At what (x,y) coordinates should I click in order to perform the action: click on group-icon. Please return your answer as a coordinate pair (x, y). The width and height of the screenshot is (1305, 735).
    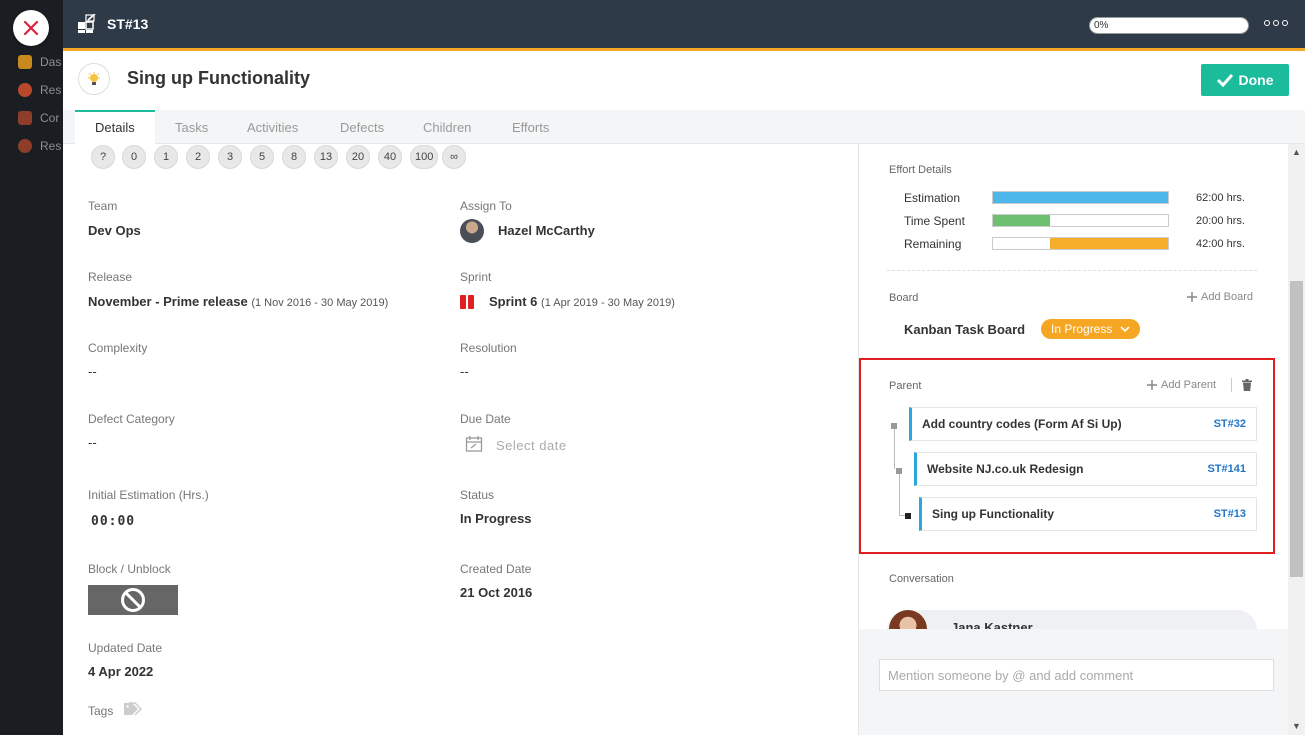
    Looking at the image, I should click on (25, 146).